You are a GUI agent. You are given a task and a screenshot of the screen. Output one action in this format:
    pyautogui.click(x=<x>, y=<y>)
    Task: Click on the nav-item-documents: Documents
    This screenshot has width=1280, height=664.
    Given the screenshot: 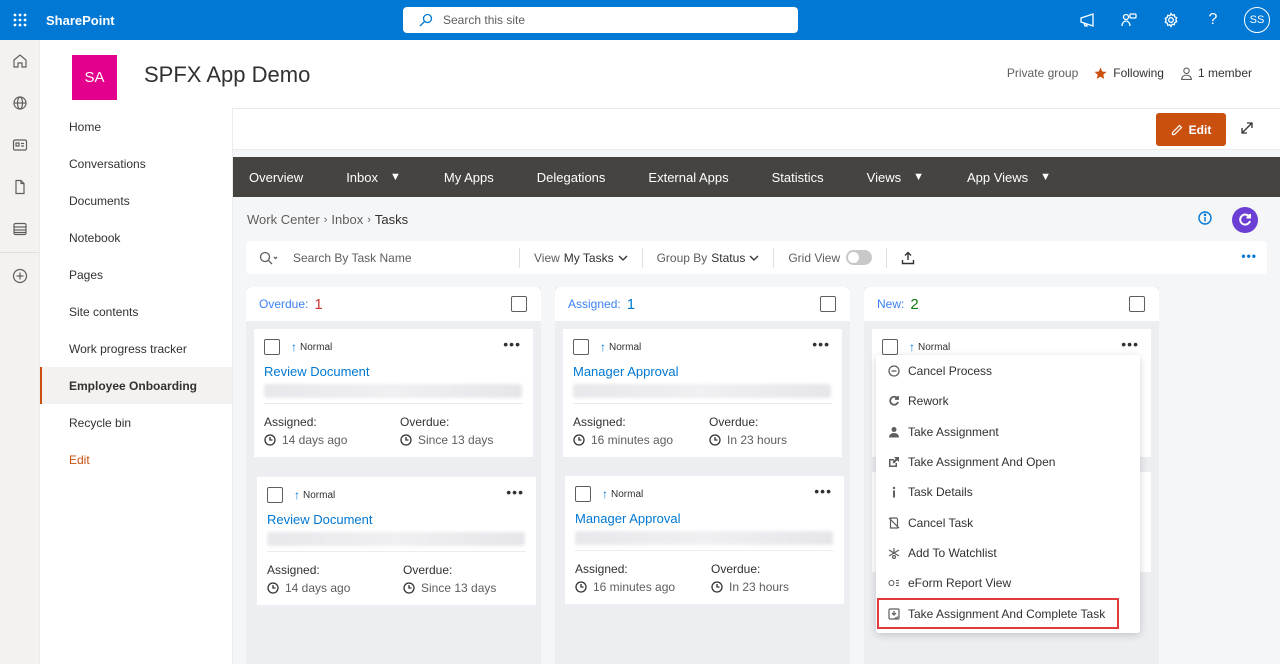 What is the action you would take?
    pyautogui.click(x=136, y=200)
    